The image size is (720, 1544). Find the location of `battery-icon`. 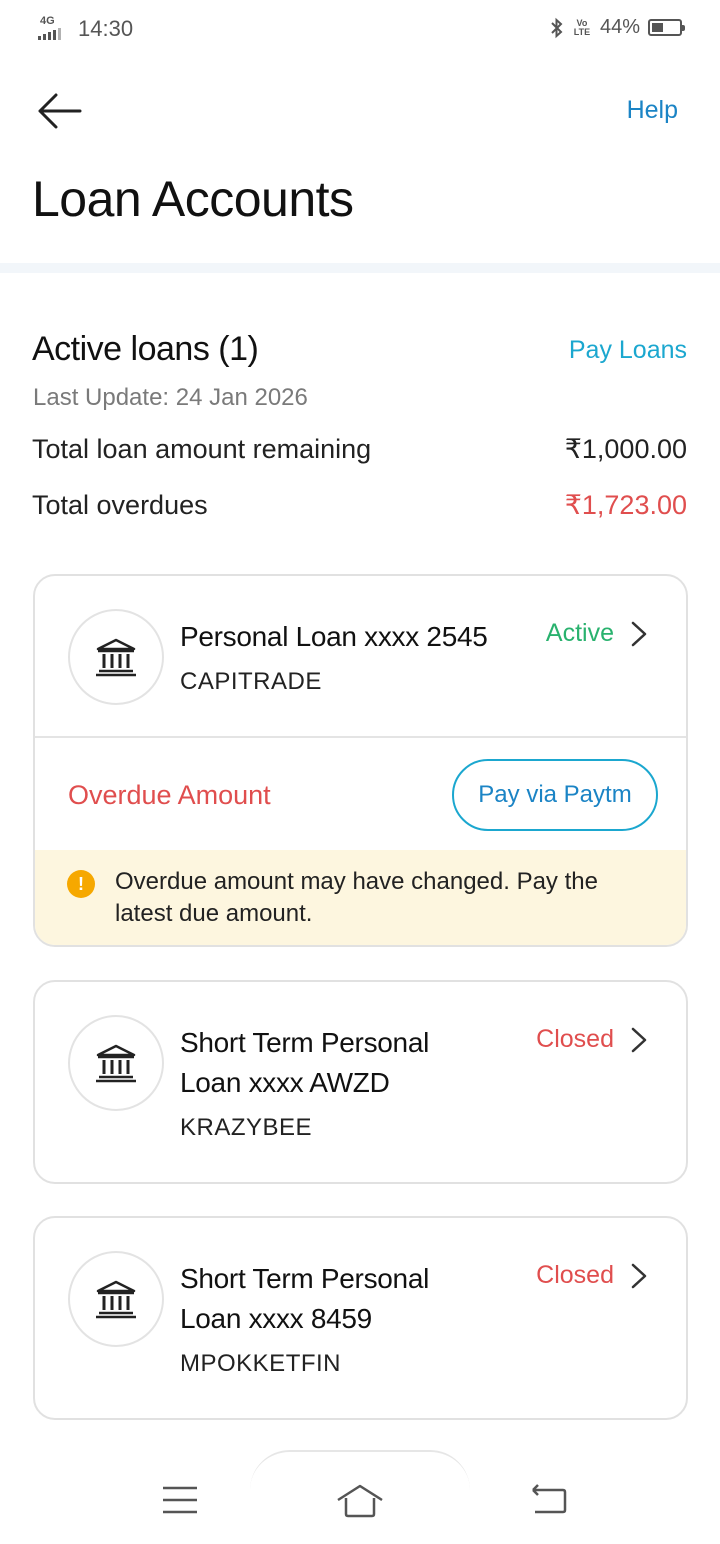

battery-icon is located at coordinates (666, 27).